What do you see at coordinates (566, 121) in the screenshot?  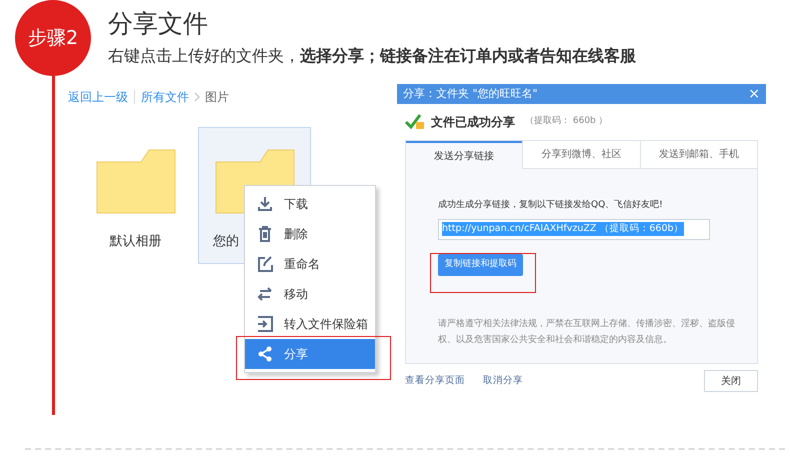 I see `extraction-code: （提取码： 660b ）` at bounding box center [566, 121].